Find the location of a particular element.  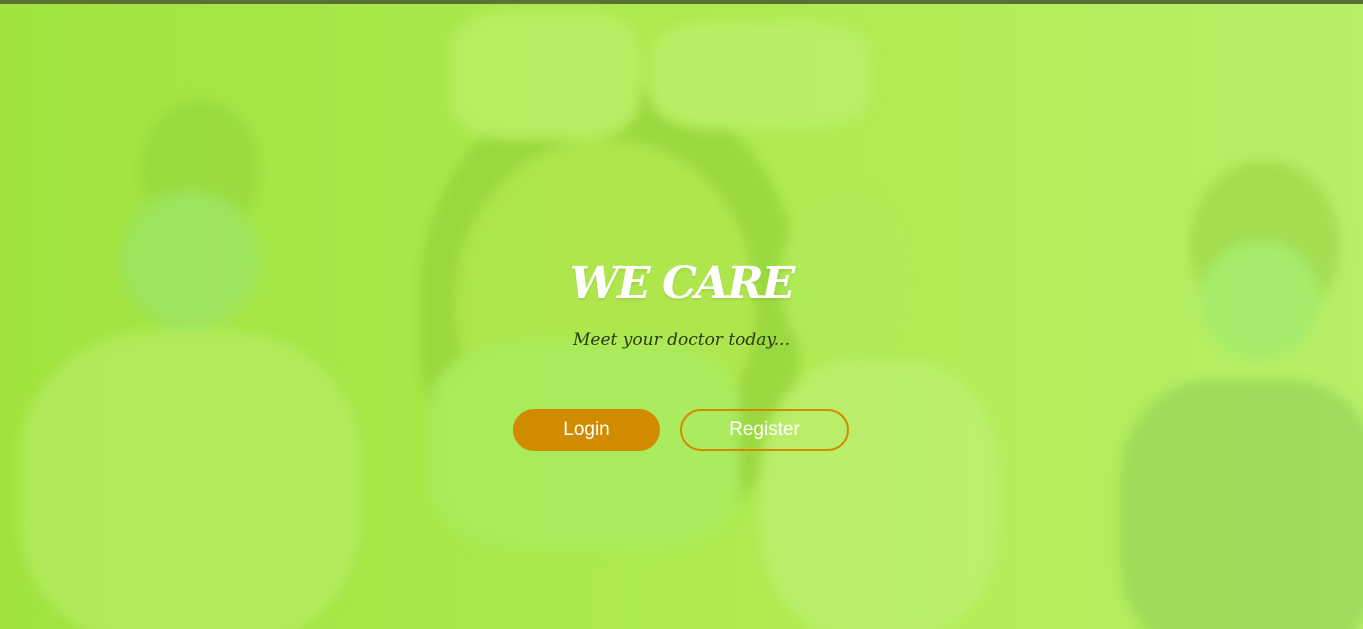

login-button: Login is located at coordinates (586, 430).